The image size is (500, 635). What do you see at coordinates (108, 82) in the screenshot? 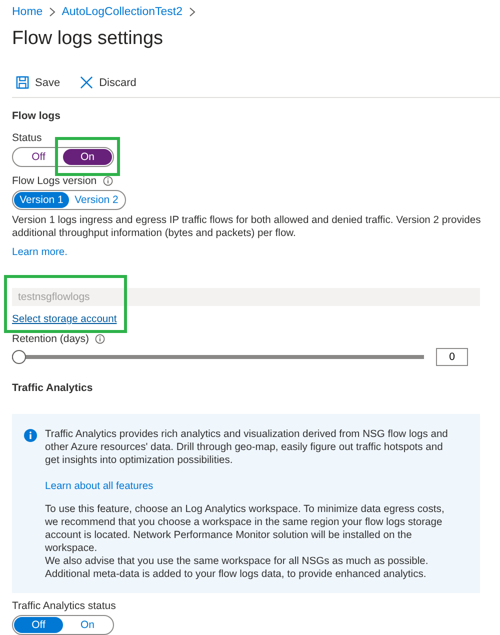
I see `discard-button: Discard` at bounding box center [108, 82].